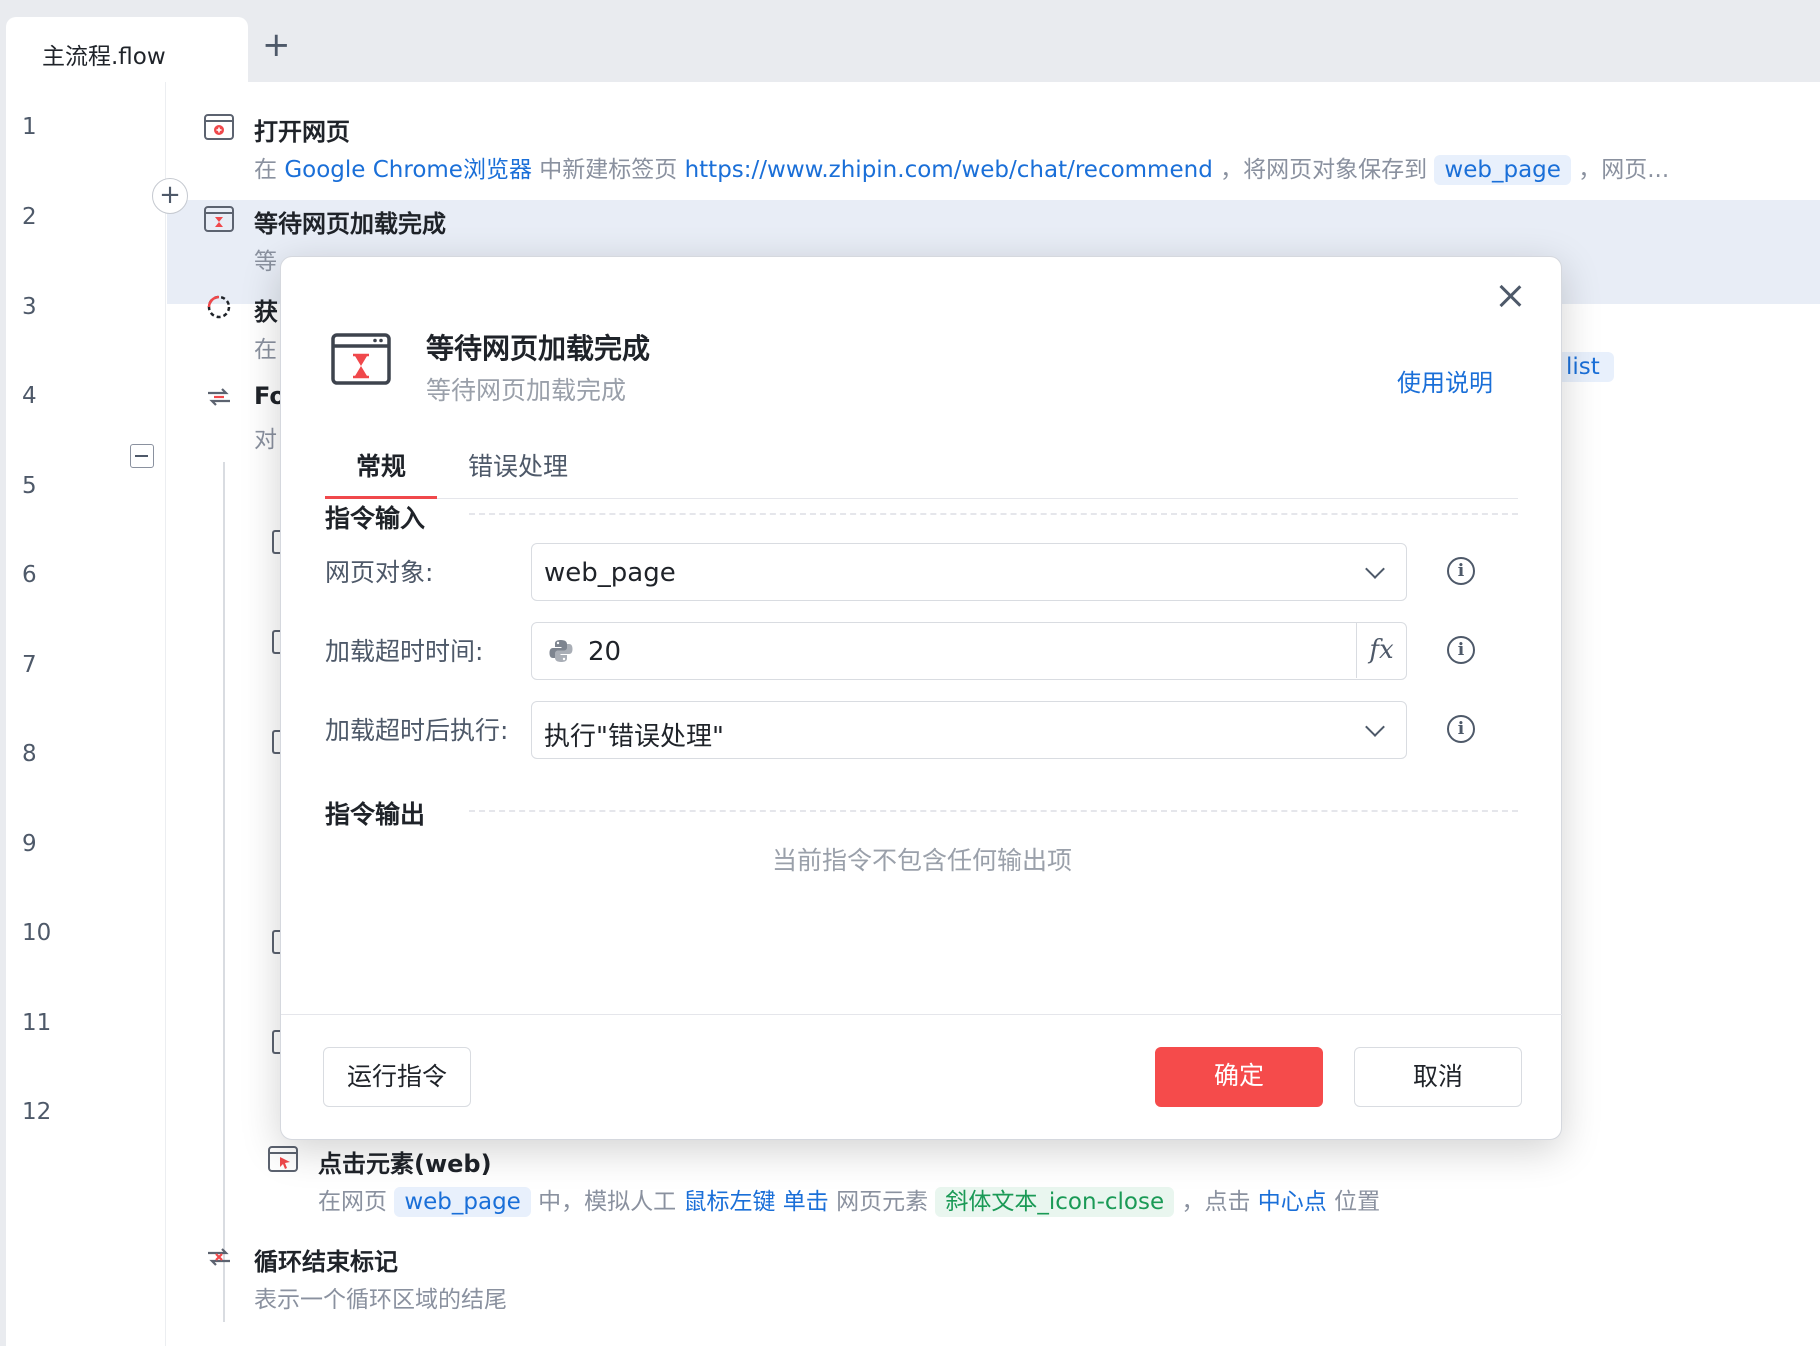 The image size is (1820, 1346). What do you see at coordinates (29, 754) in the screenshot?
I see `line-number: 8` at bounding box center [29, 754].